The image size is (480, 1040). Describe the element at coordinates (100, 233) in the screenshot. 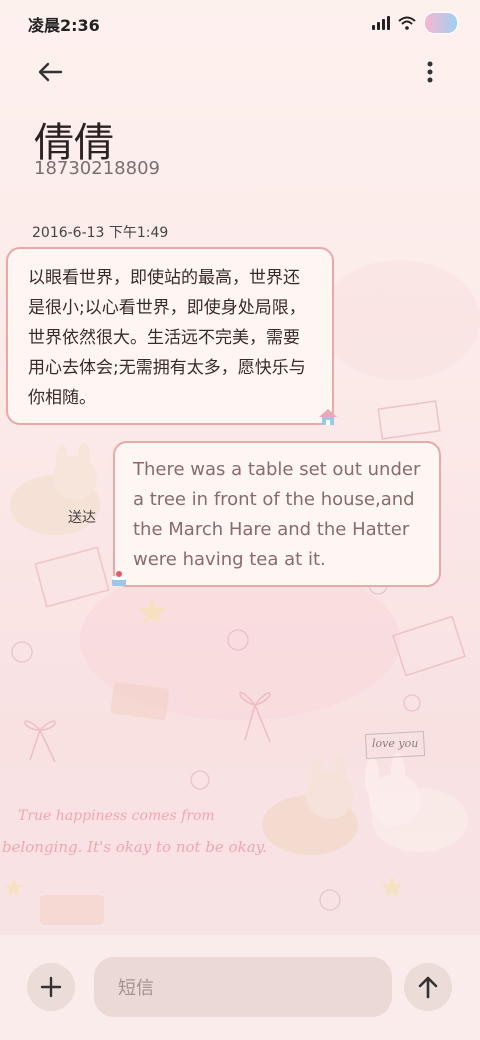

I see `message-timestamp: 2016-6-13 下午1:49` at that location.